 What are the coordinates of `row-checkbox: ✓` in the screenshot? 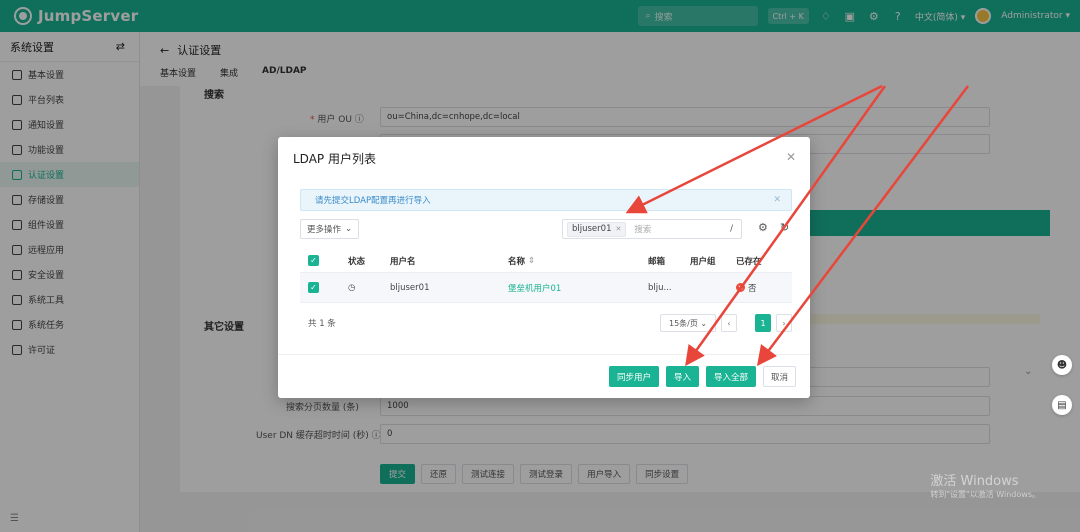 It's located at (313, 287).